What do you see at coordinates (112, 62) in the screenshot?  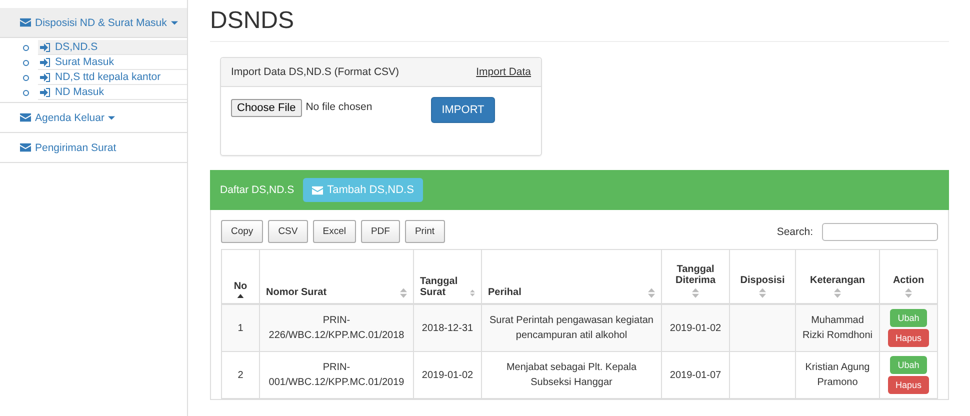 I see `sidebar-subitem: Surat Masuk` at bounding box center [112, 62].